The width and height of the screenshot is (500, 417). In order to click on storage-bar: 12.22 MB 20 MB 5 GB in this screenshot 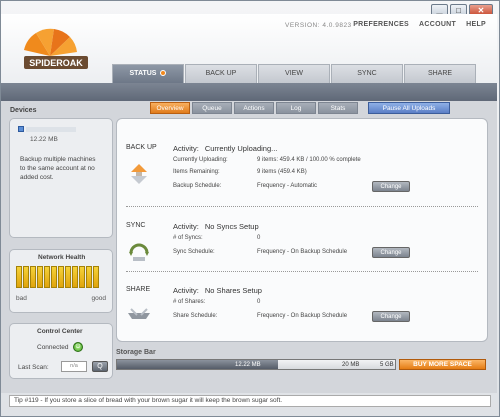, I will do `click(256, 364)`.